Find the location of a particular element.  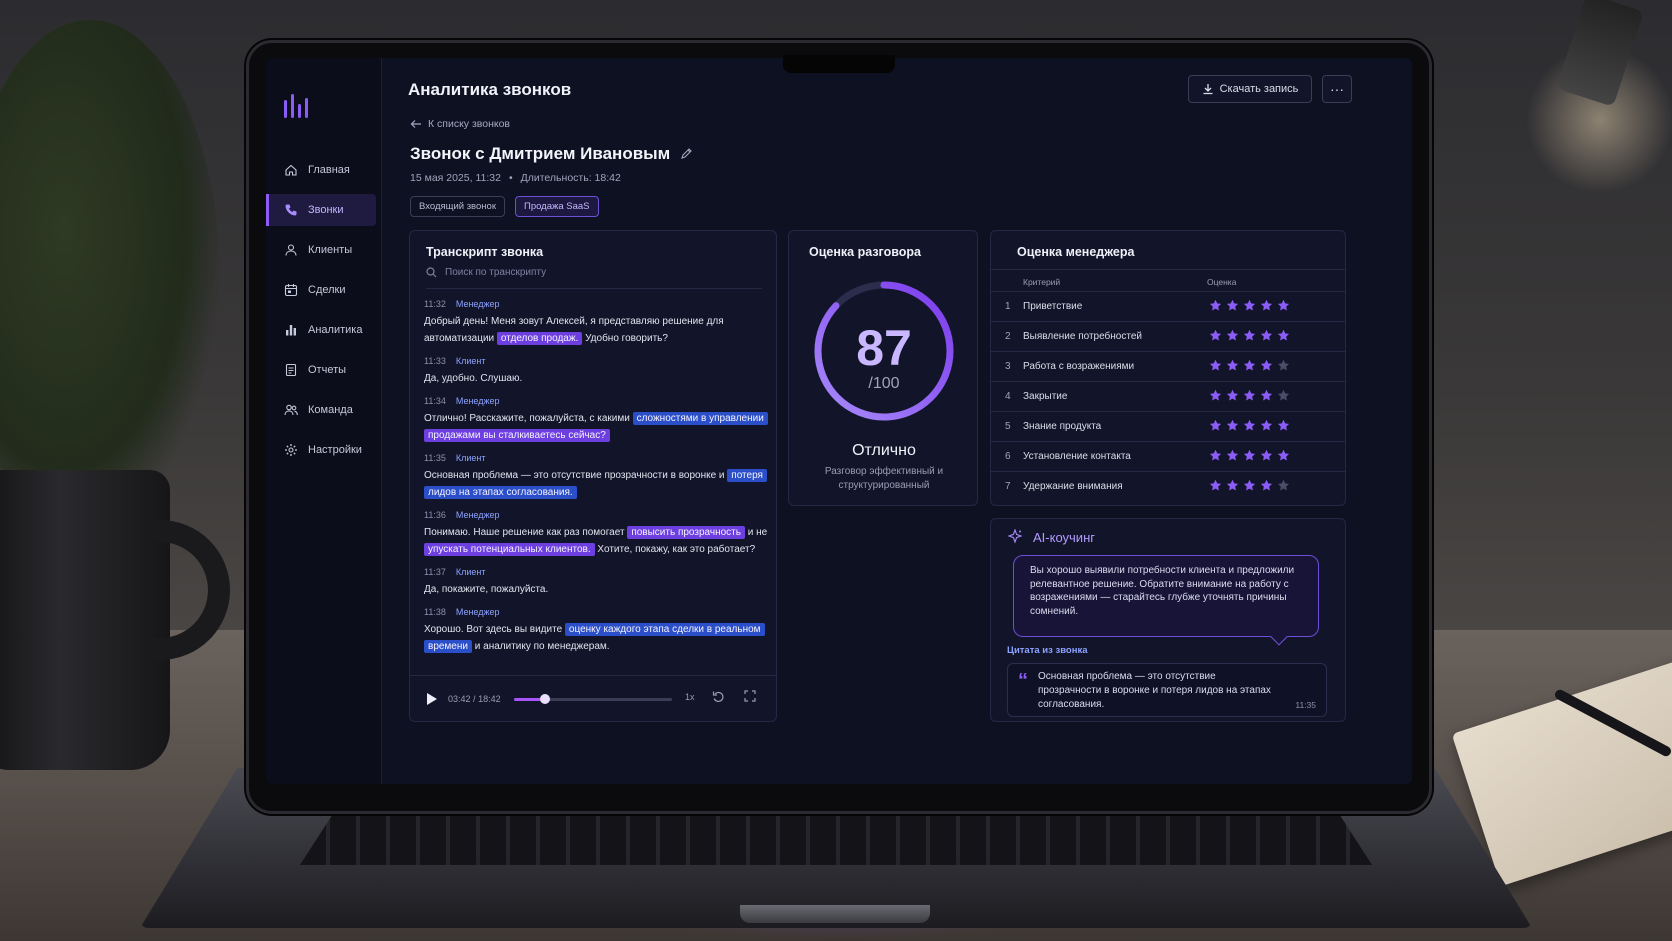

score-description: Разговор эффективный и структурированный is located at coordinates (884, 478).